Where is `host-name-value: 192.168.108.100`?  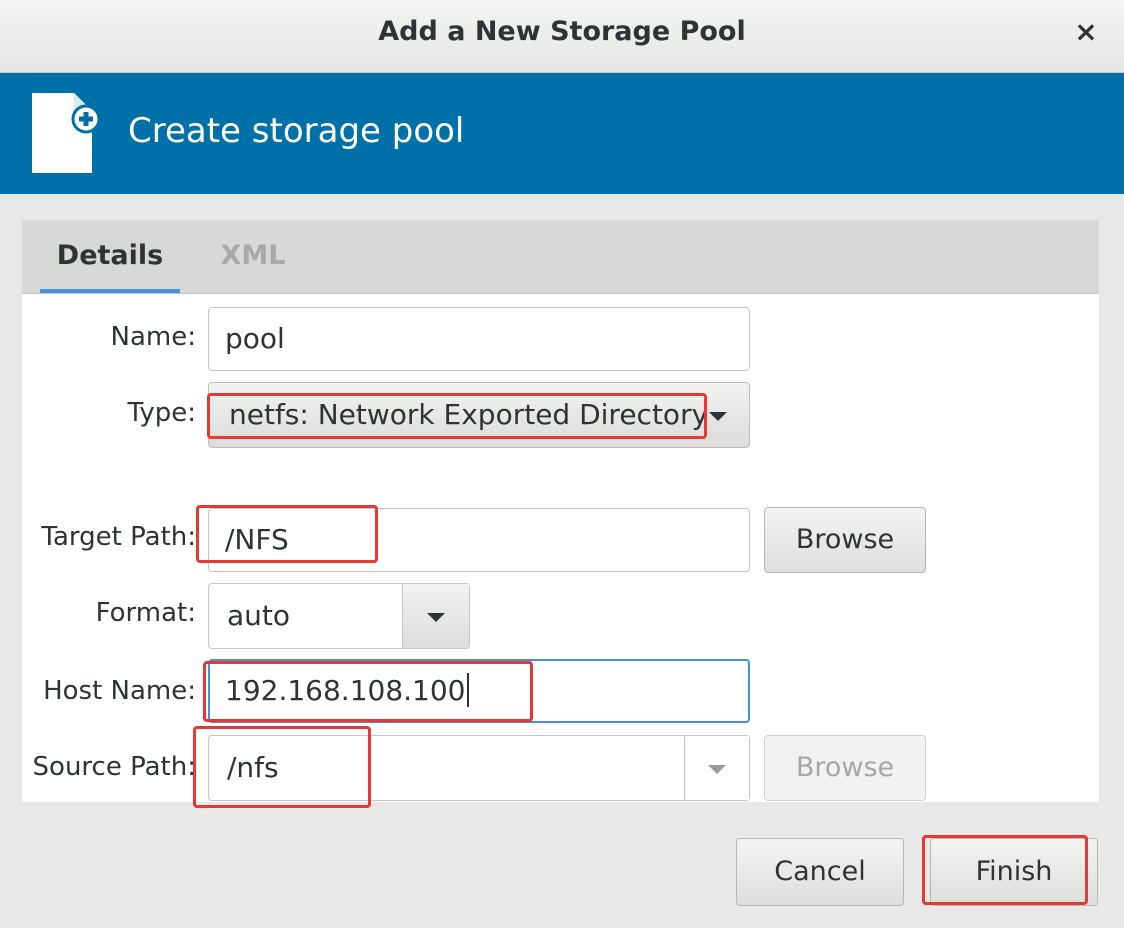
host-name-value: 192.168.108.100 is located at coordinates (345, 690).